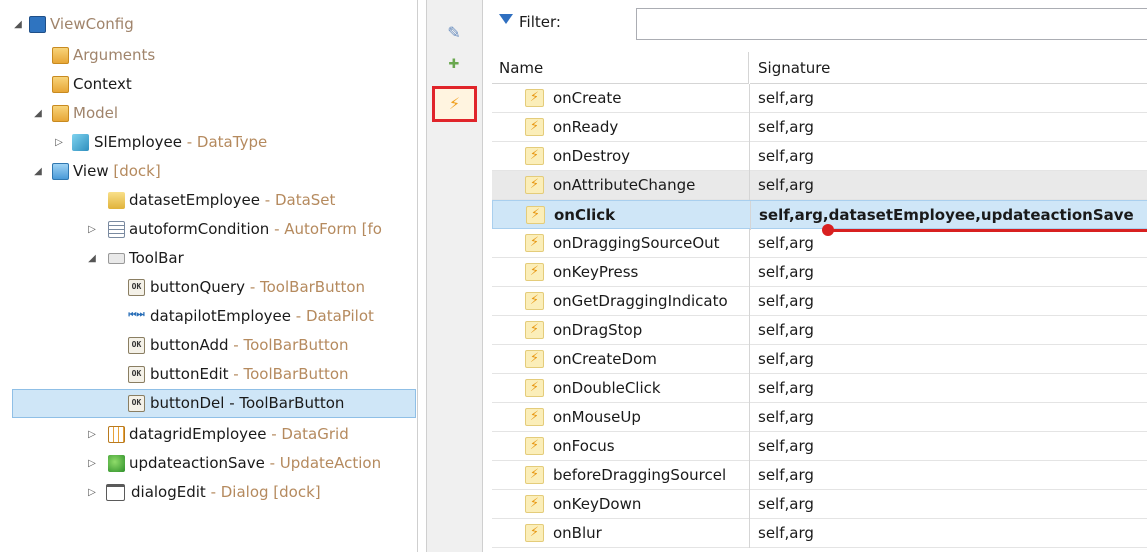 The height and width of the screenshot is (552, 1147). Describe the element at coordinates (819, 98) in the screenshot. I see `event-row: ⚡ onCreate self,arg` at that location.